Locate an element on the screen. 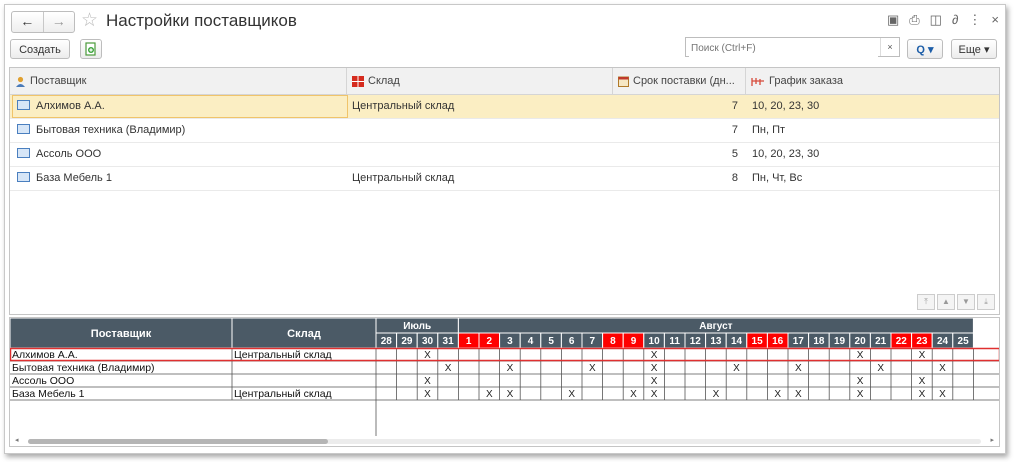  horizontal-scrollbar: ◂ ▸ is located at coordinates (504, 441).